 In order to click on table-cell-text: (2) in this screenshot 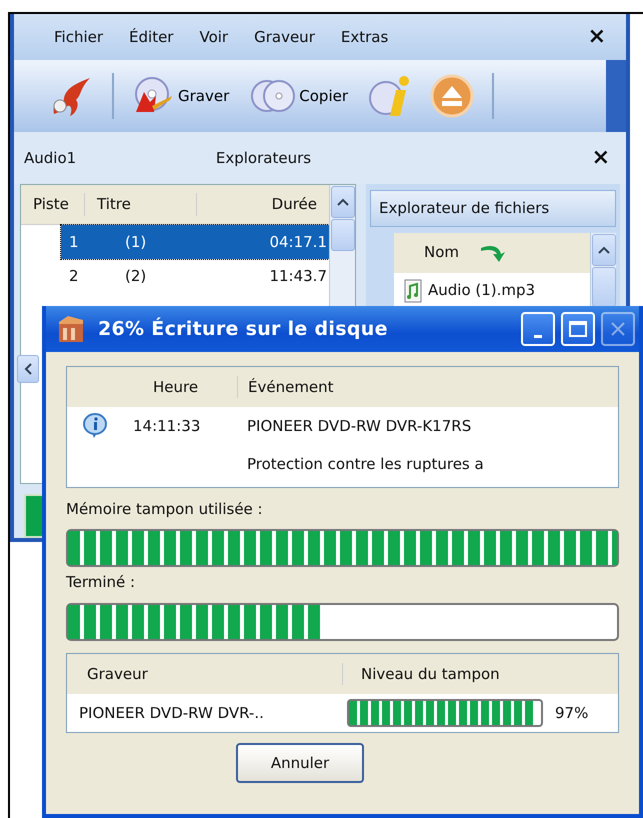, I will do `click(136, 276)`.